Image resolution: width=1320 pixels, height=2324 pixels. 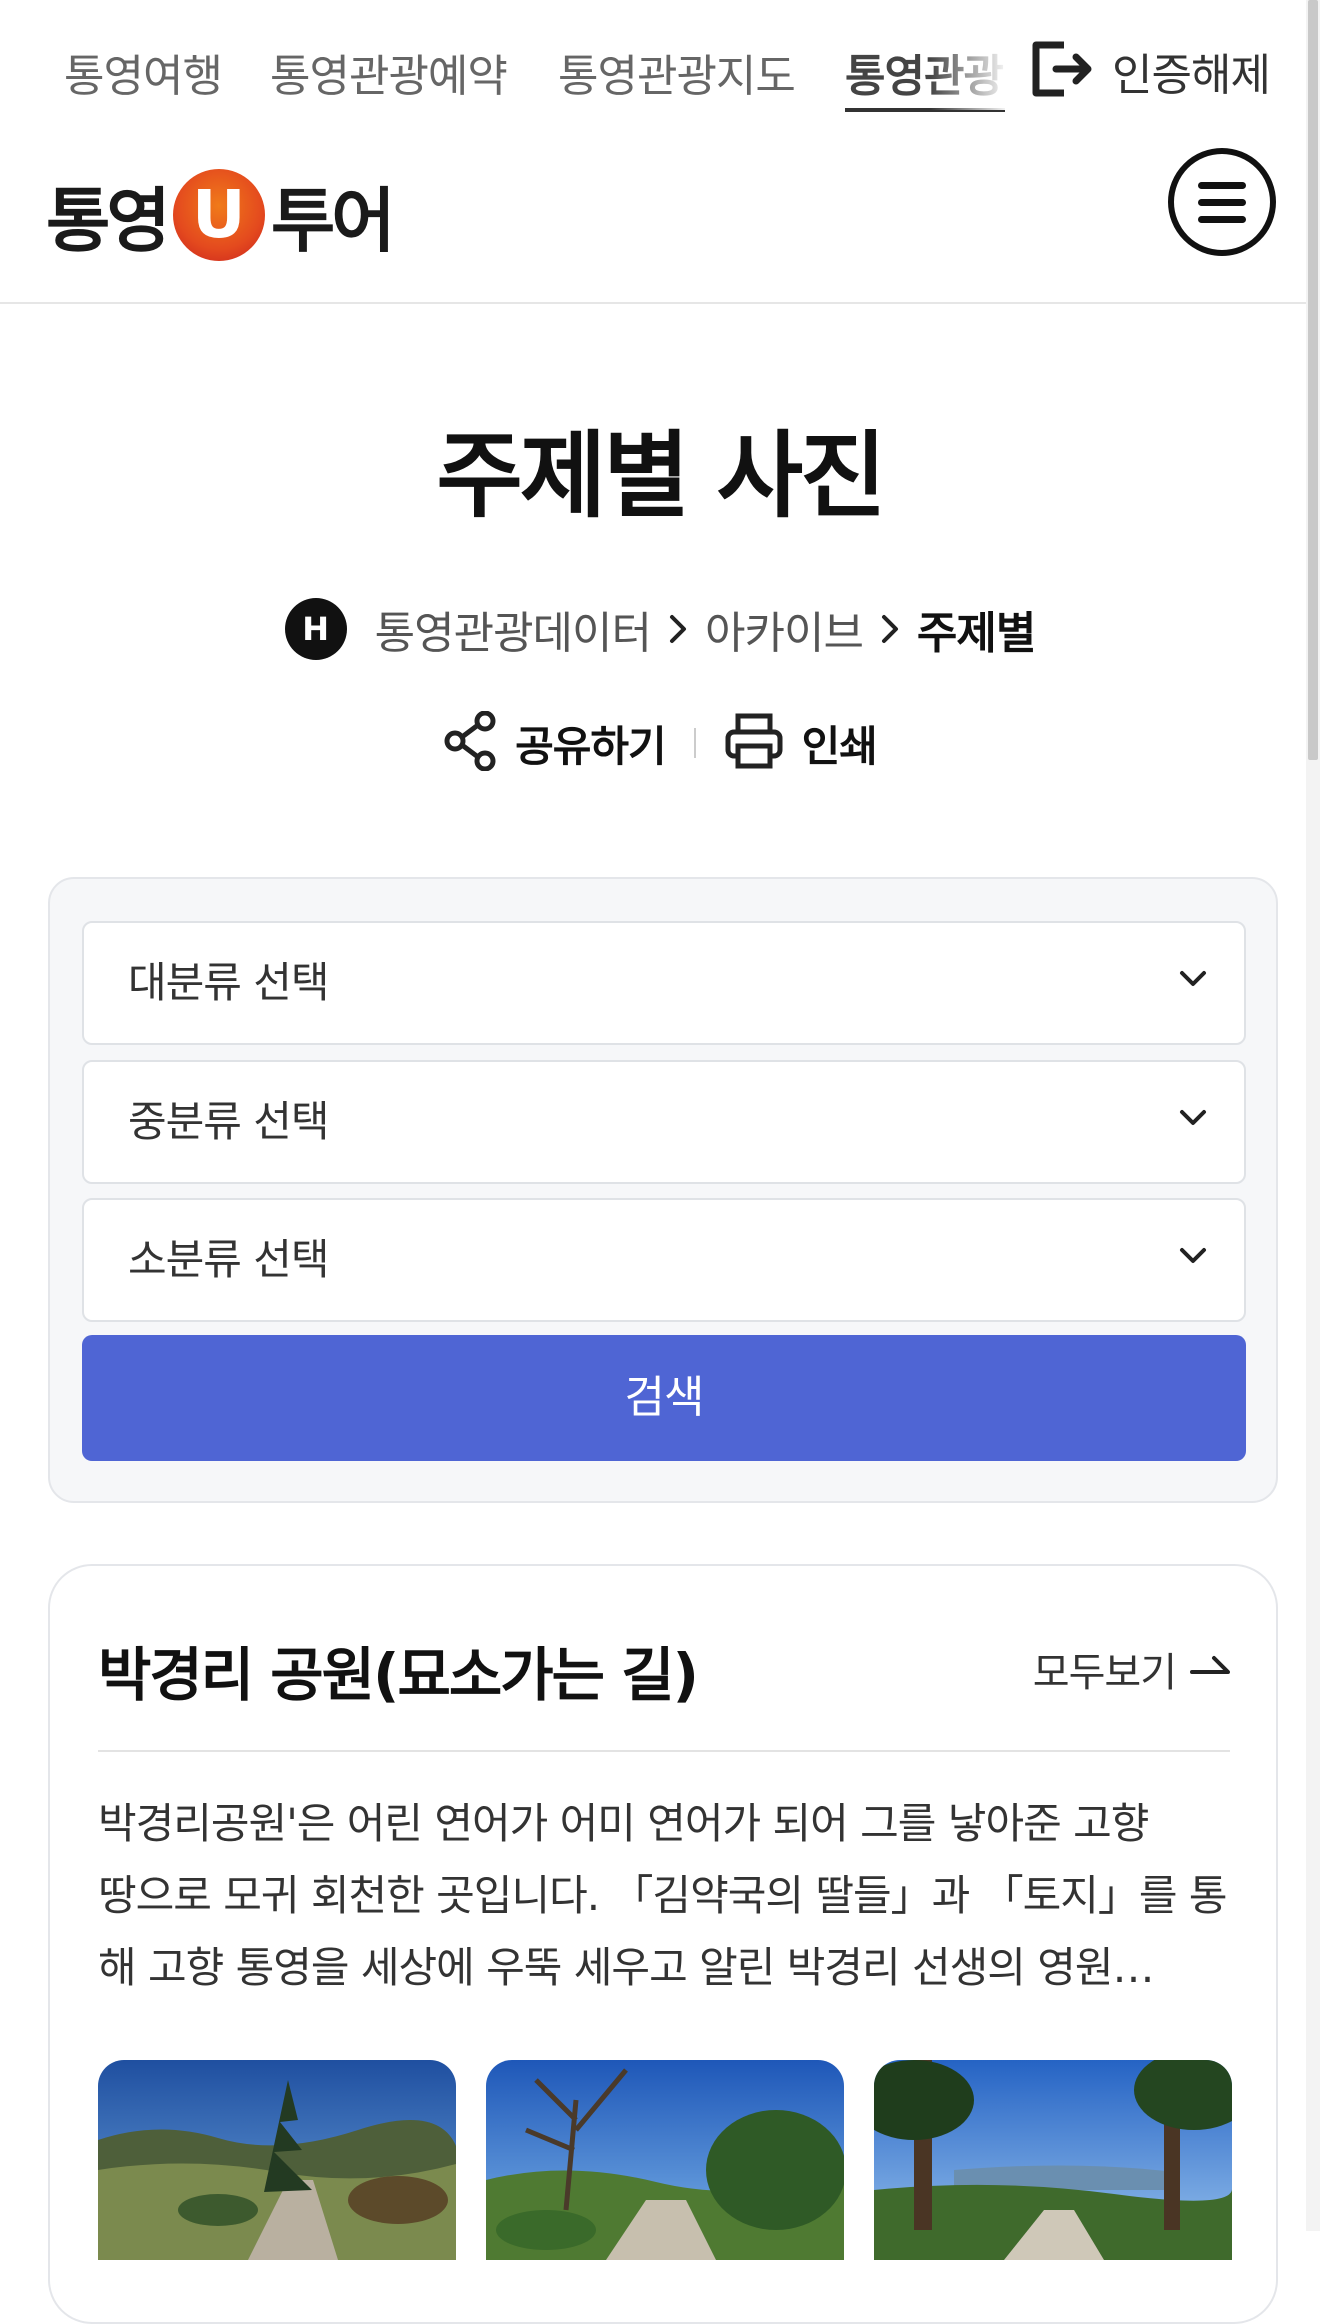 What do you see at coordinates (333, 220) in the screenshot?
I see `logo-text-right: 투어` at bounding box center [333, 220].